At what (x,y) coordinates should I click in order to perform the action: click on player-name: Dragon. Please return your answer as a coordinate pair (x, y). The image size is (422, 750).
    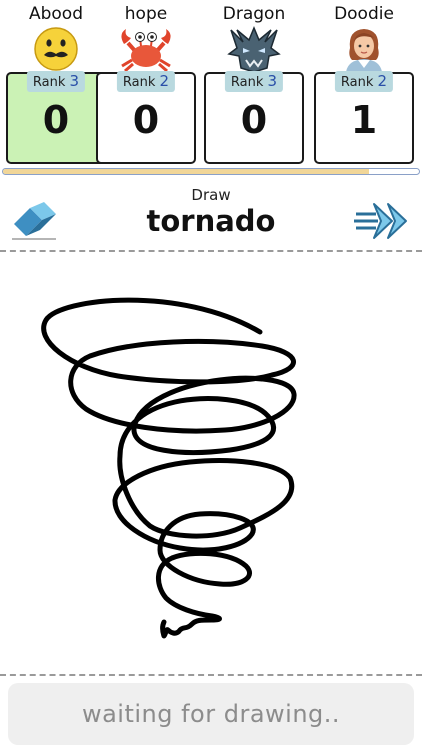
    Looking at the image, I should click on (254, 14).